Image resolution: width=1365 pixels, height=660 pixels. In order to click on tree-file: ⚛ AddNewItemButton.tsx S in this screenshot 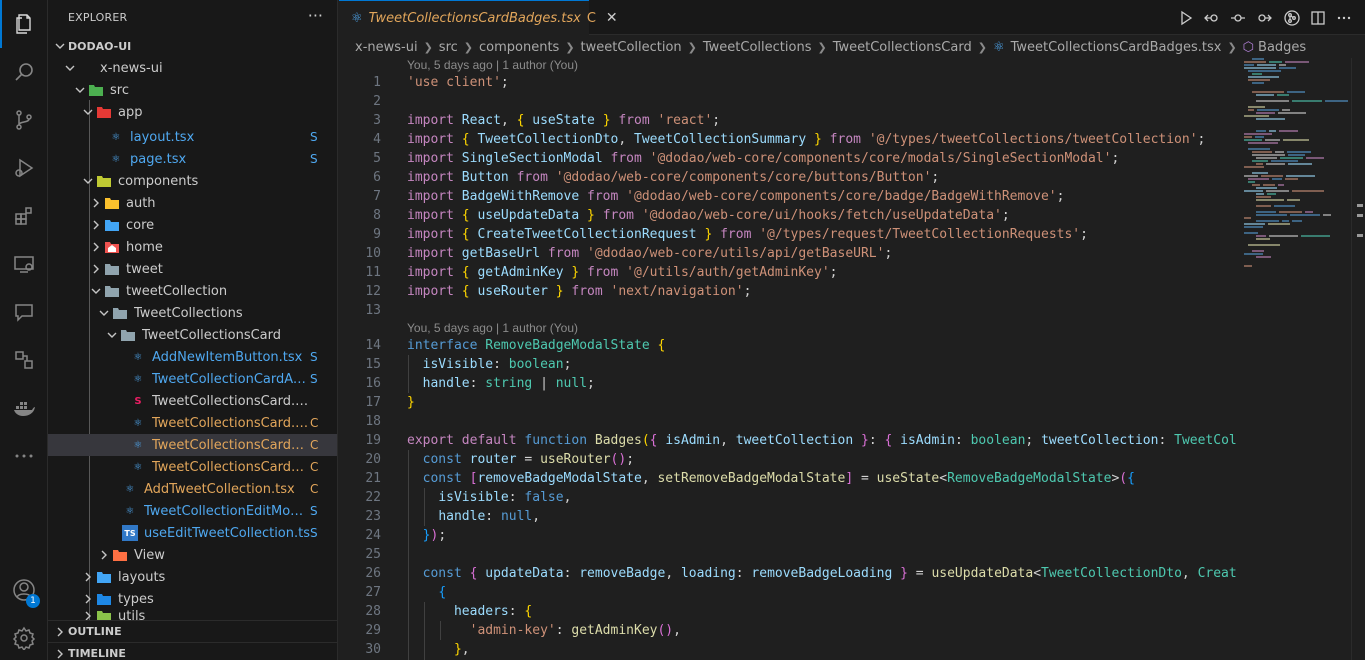, I will do `click(192, 357)`.